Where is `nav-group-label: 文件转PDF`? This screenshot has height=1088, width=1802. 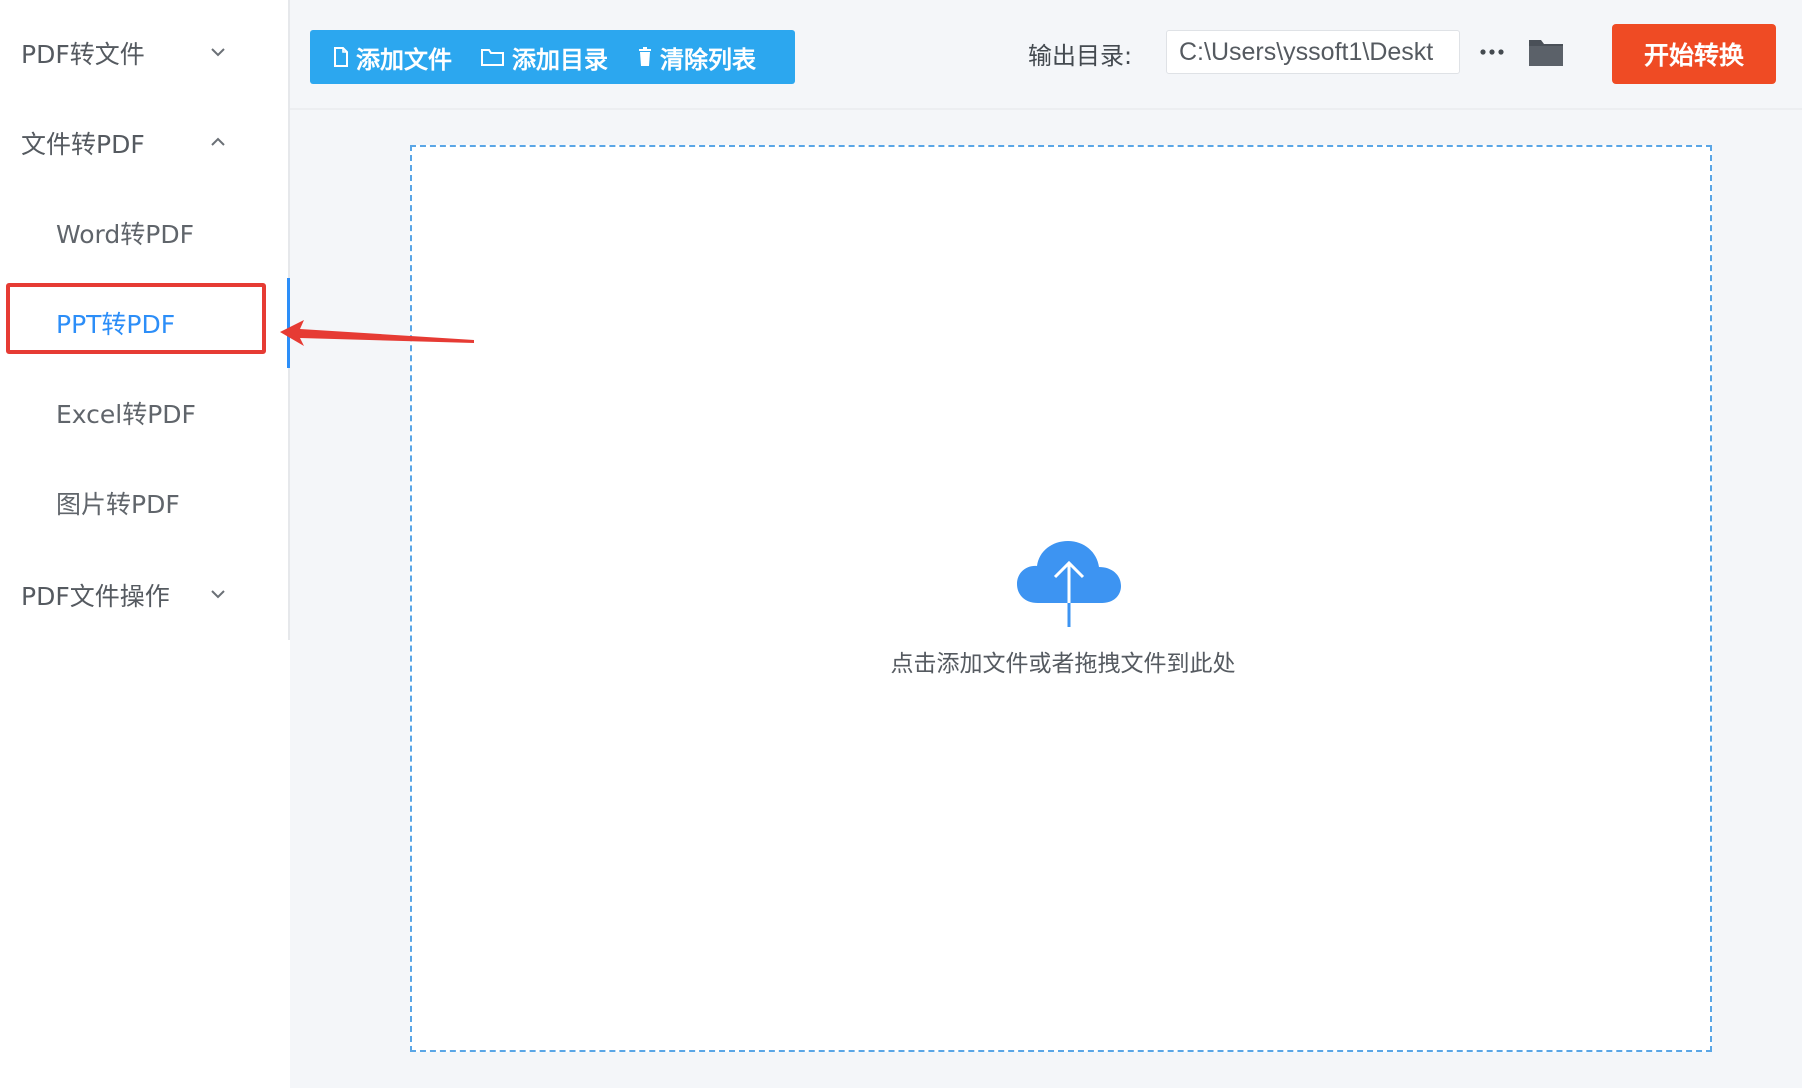 nav-group-label: 文件转PDF is located at coordinates (83, 144).